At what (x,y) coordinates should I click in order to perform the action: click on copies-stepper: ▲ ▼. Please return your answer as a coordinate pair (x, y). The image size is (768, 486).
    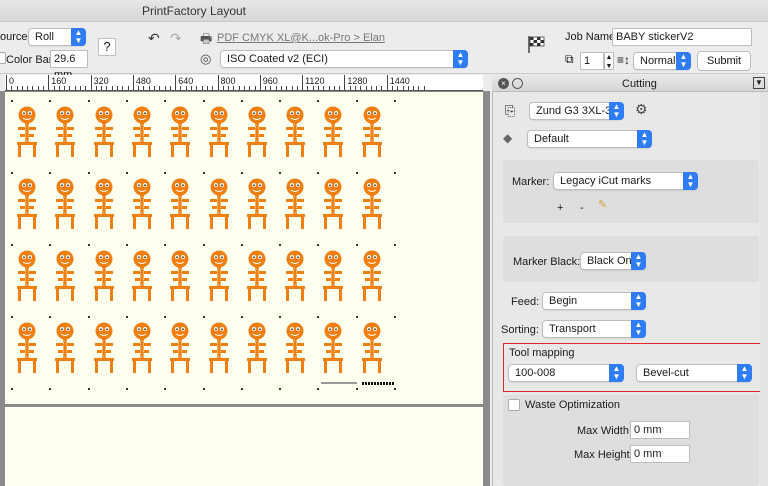
    Looking at the image, I should click on (609, 61).